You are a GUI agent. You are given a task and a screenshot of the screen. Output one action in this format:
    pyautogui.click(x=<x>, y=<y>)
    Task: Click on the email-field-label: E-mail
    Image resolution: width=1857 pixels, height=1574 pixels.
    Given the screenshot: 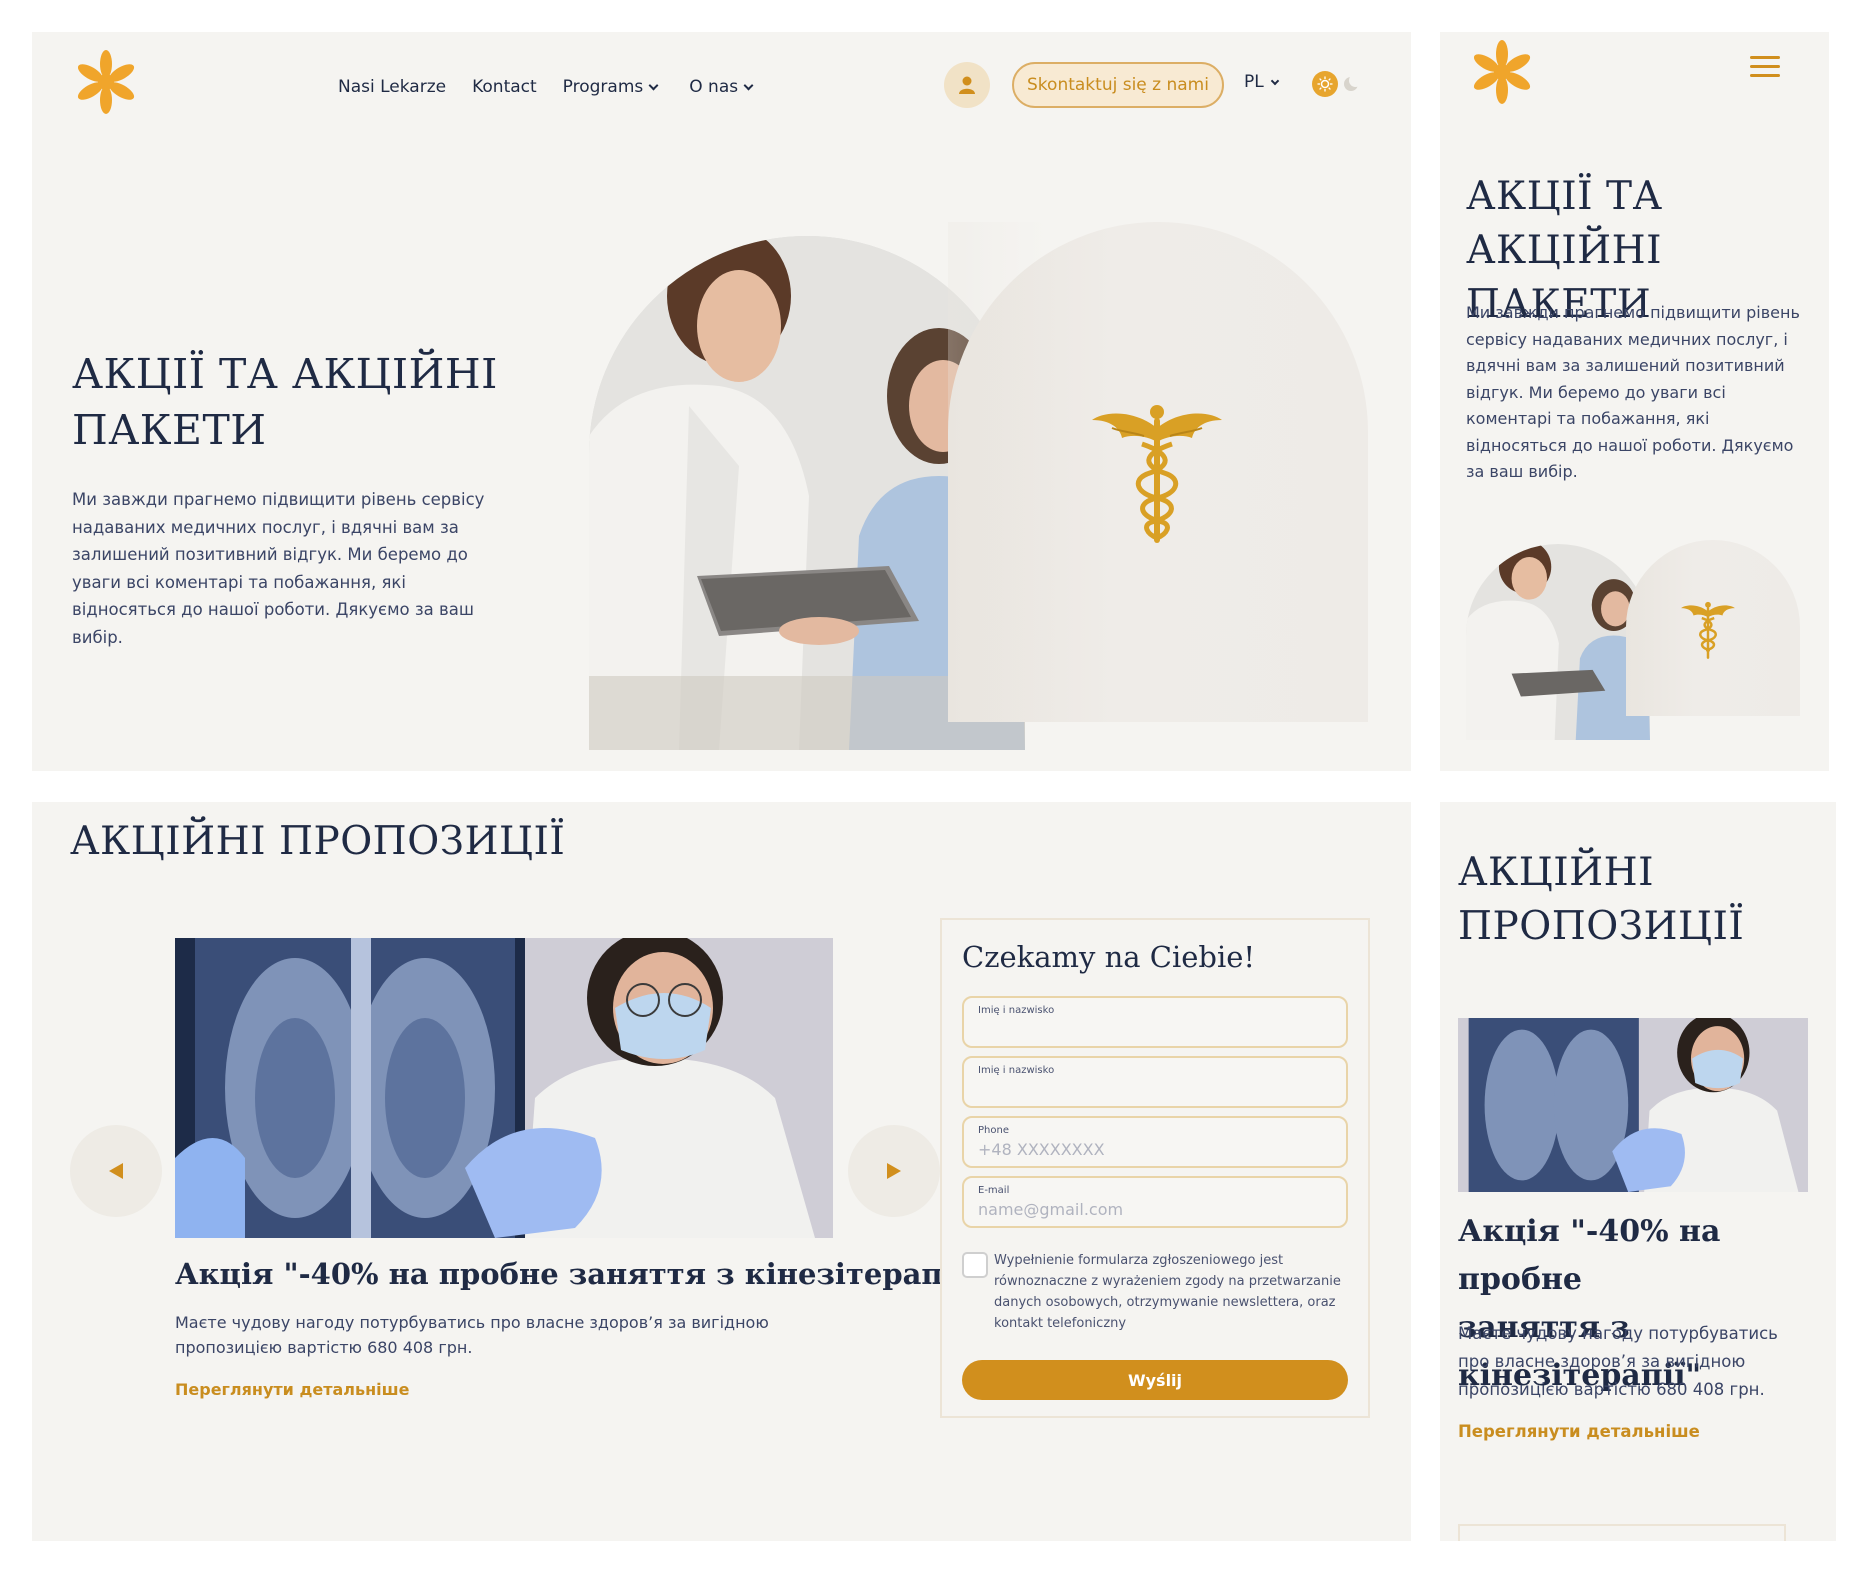 What is the action you would take?
    pyautogui.click(x=994, y=1190)
    